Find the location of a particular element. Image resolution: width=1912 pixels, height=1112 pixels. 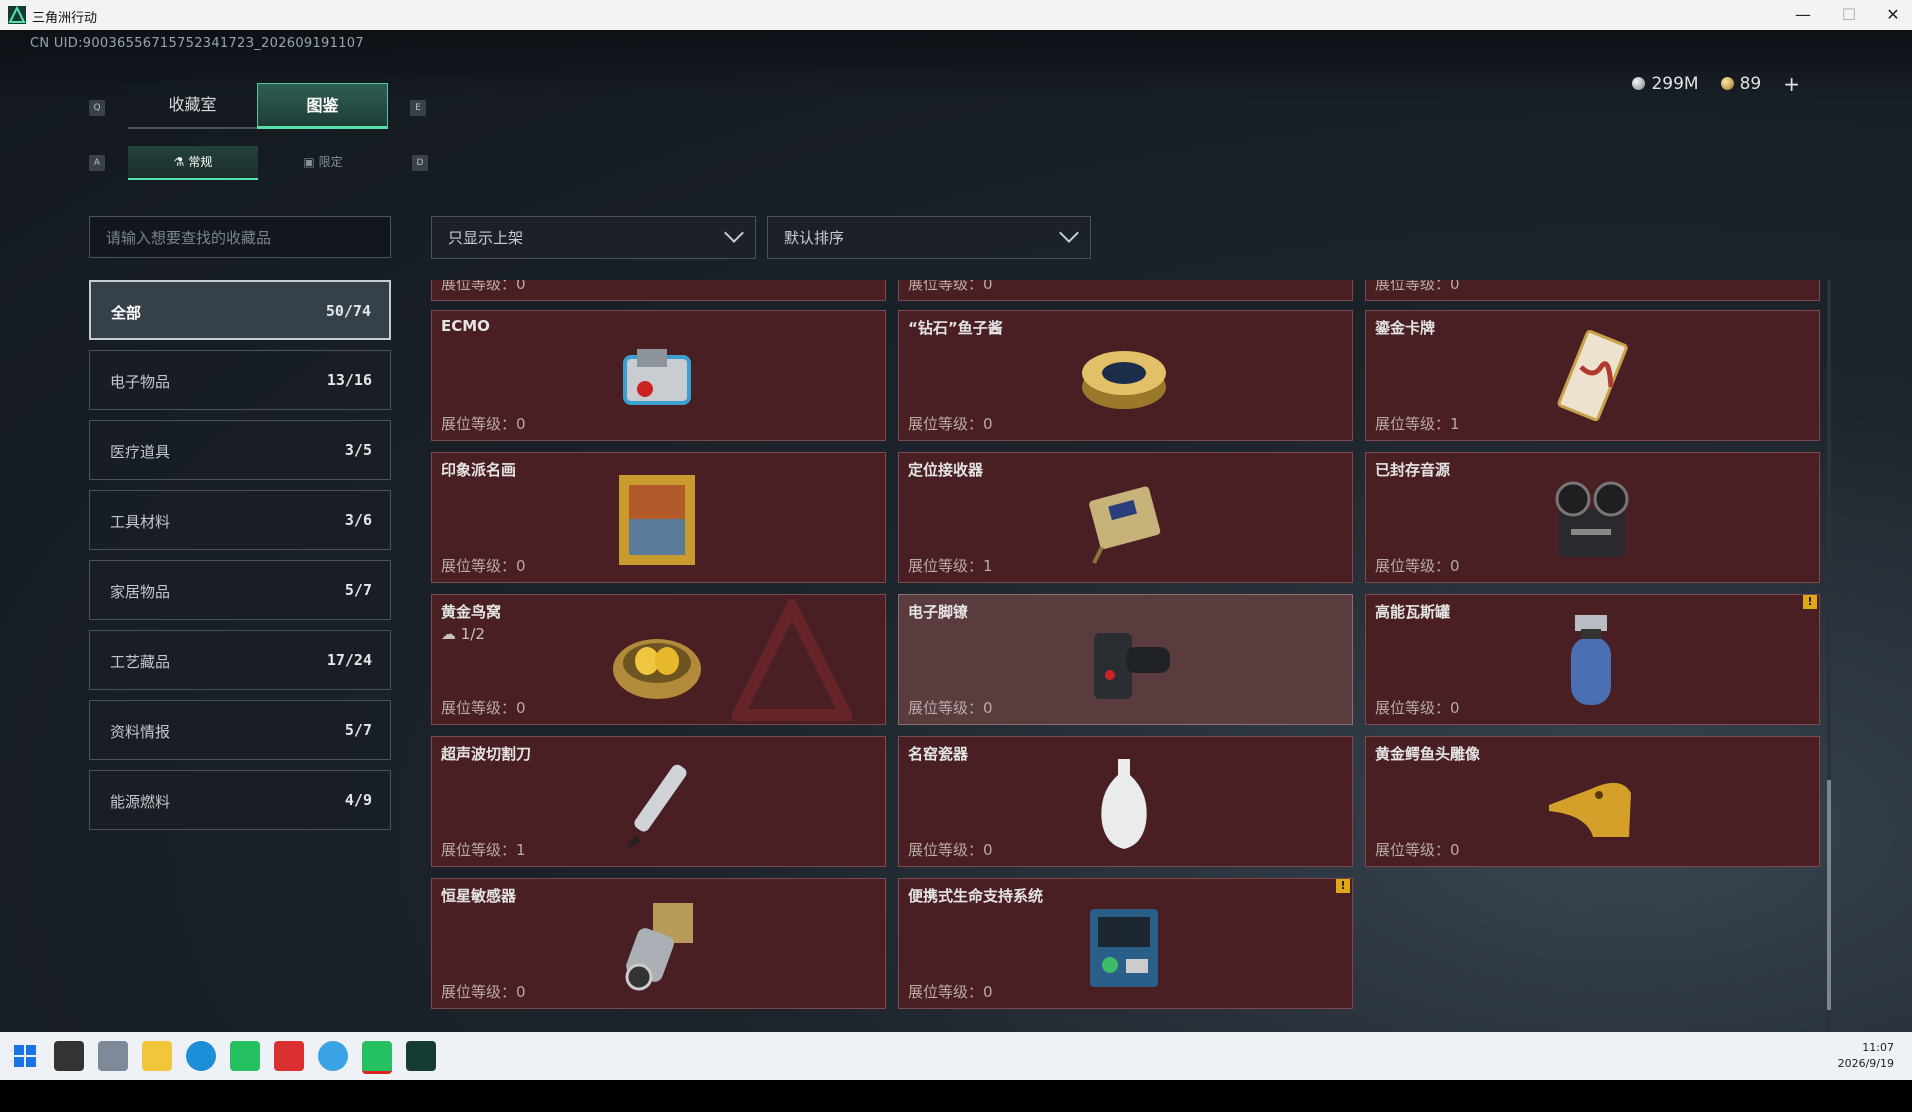

tab-collection: 收藏室 is located at coordinates (192, 106).